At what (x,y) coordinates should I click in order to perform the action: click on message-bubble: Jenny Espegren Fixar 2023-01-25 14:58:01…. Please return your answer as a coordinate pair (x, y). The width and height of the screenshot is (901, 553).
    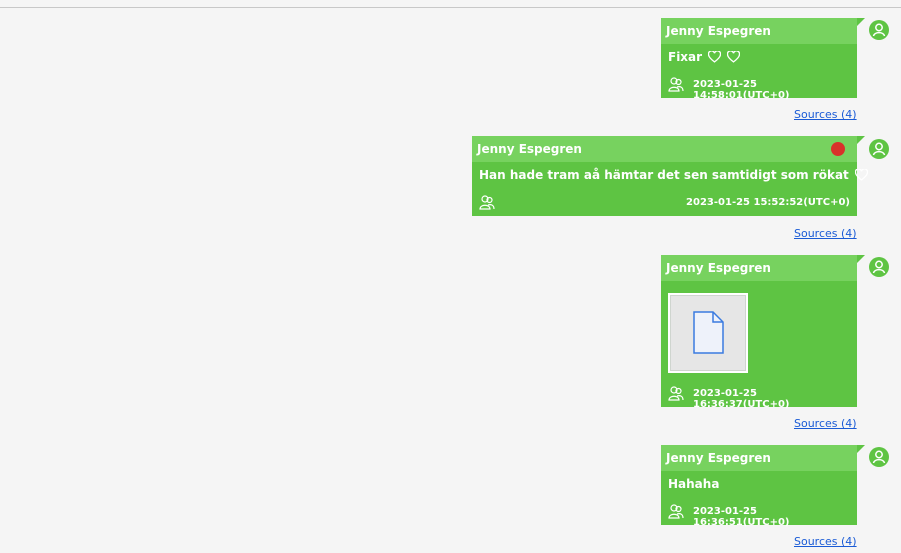
    Looking at the image, I should click on (763, 59).